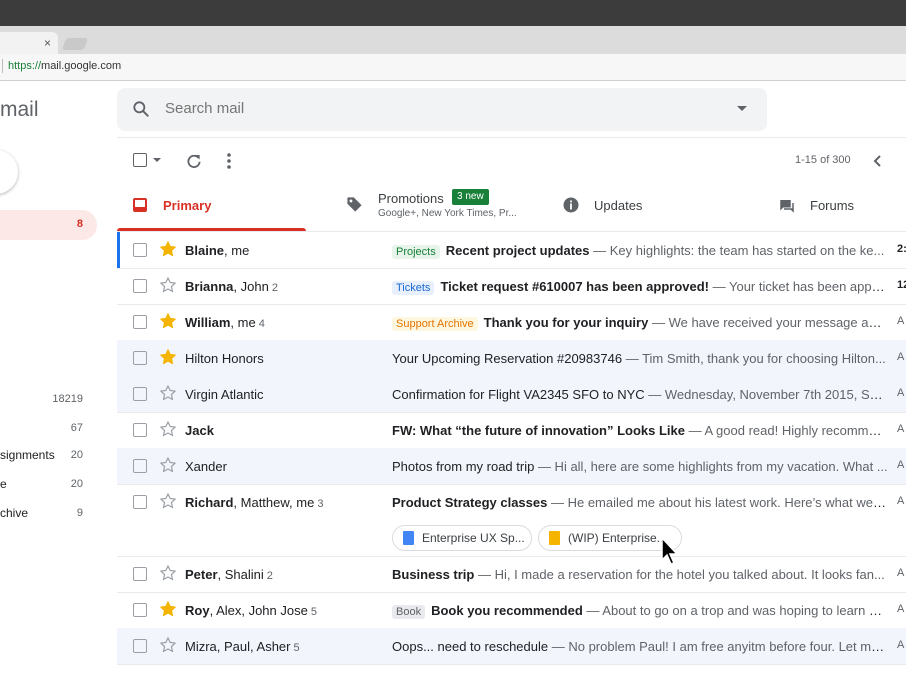 The image size is (906, 680). I want to click on email-subject: Photos from my road trip, so click(463, 466).